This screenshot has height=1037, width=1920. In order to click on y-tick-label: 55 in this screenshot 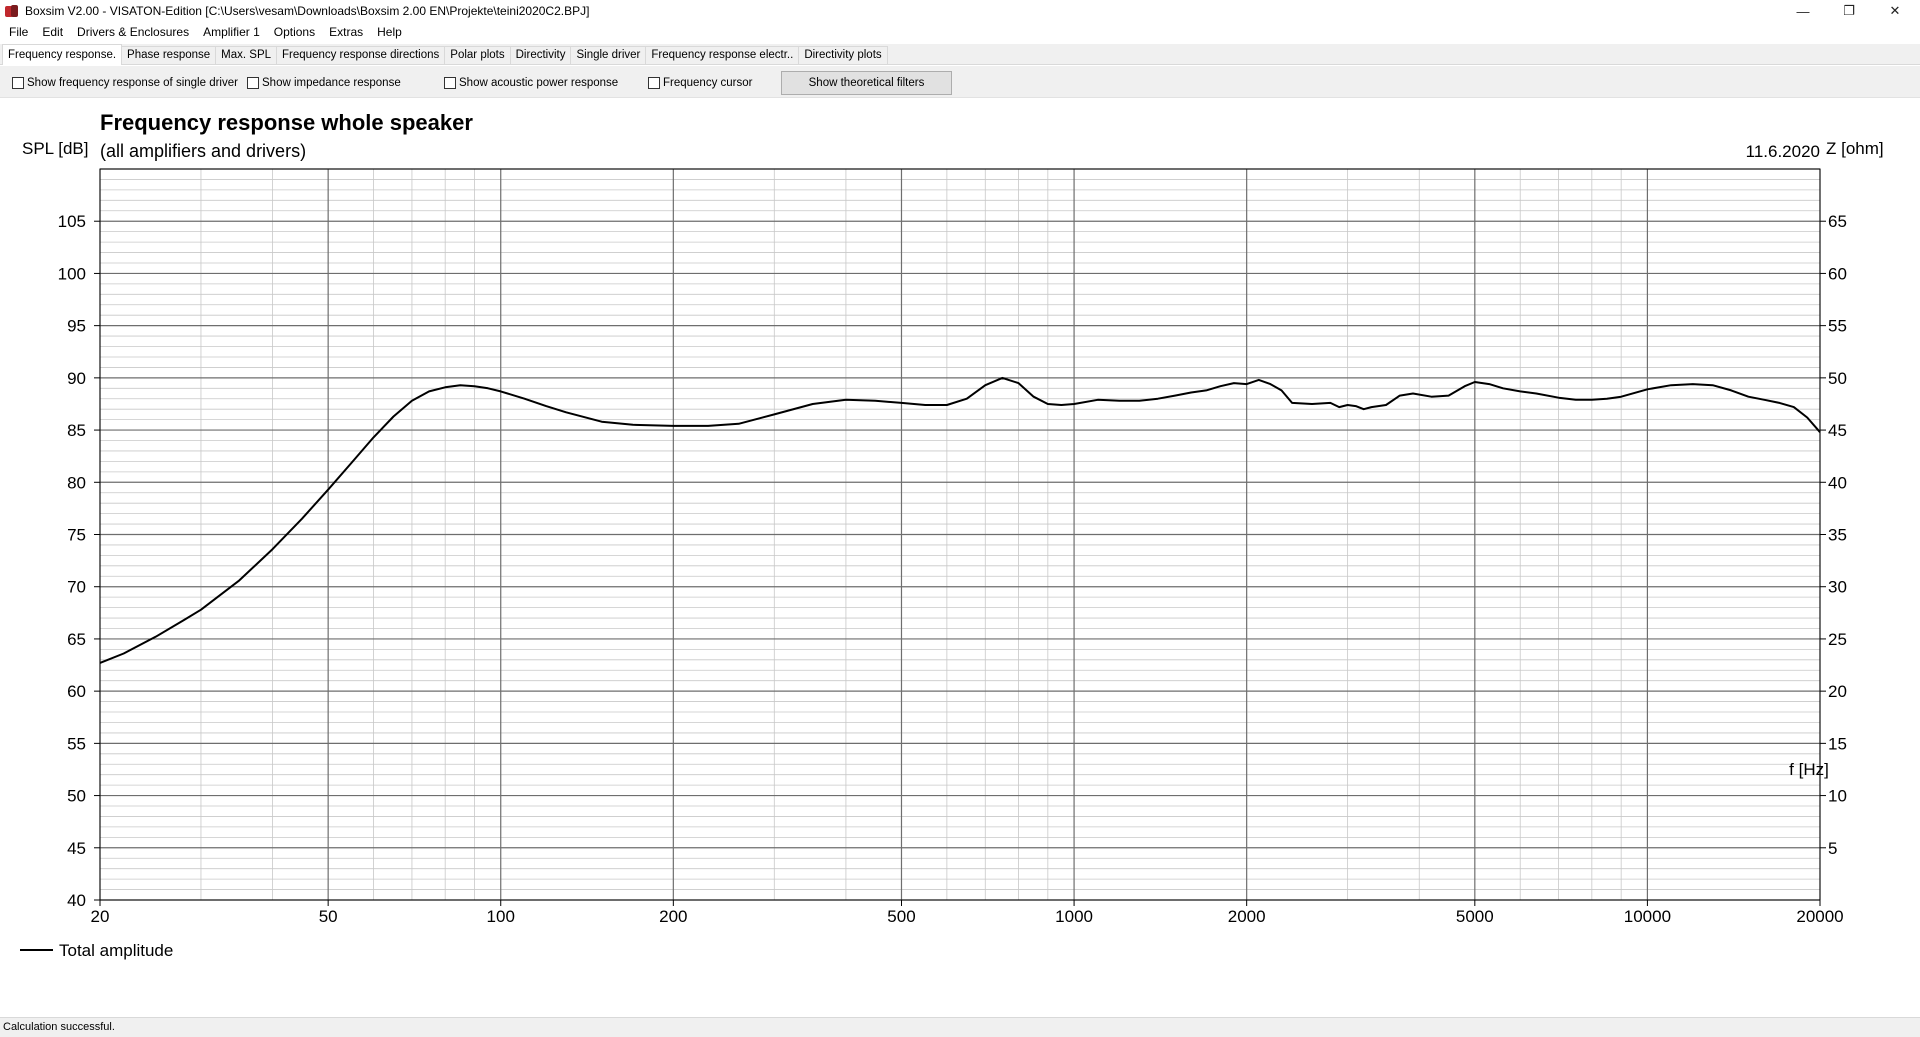, I will do `click(76, 743)`.